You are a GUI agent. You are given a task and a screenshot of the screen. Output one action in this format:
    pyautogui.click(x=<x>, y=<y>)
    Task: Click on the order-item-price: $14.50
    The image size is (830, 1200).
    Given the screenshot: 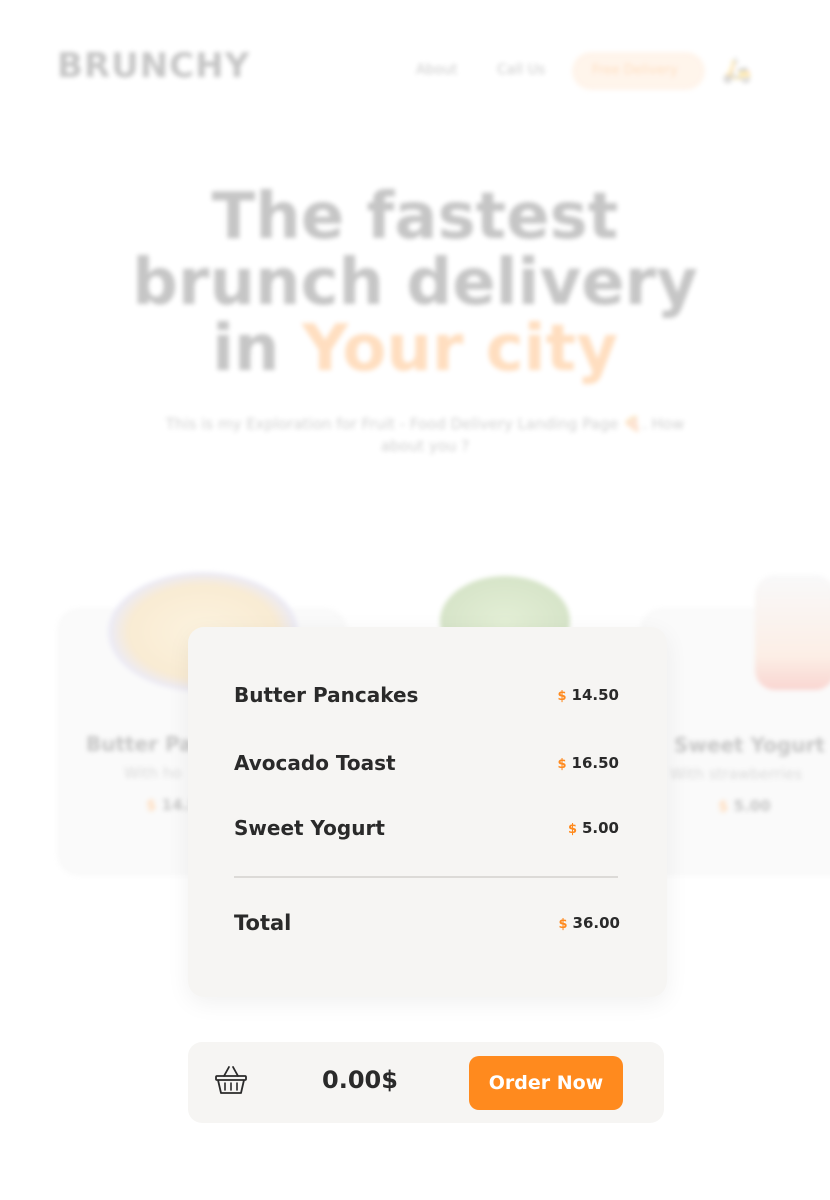 What is the action you would take?
    pyautogui.click(x=589, y=695)
    